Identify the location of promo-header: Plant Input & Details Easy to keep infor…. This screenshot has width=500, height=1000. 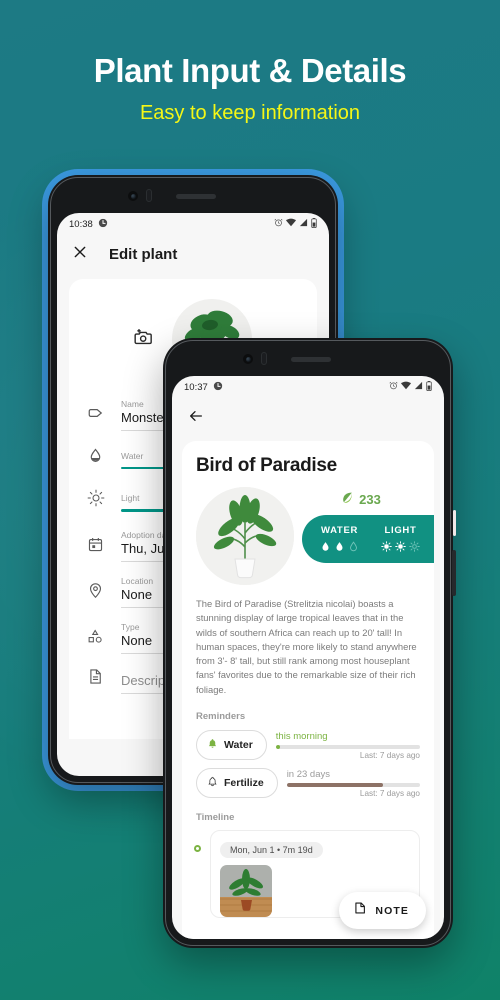
(250, 62).